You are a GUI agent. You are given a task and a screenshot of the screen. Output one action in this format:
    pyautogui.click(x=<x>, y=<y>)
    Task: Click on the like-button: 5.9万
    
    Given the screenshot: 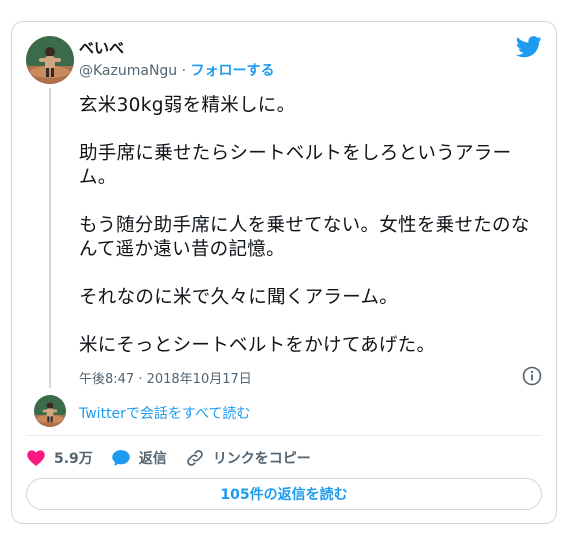 What is the action you would take?
    pyautogui.click(x=59, y=458)
    